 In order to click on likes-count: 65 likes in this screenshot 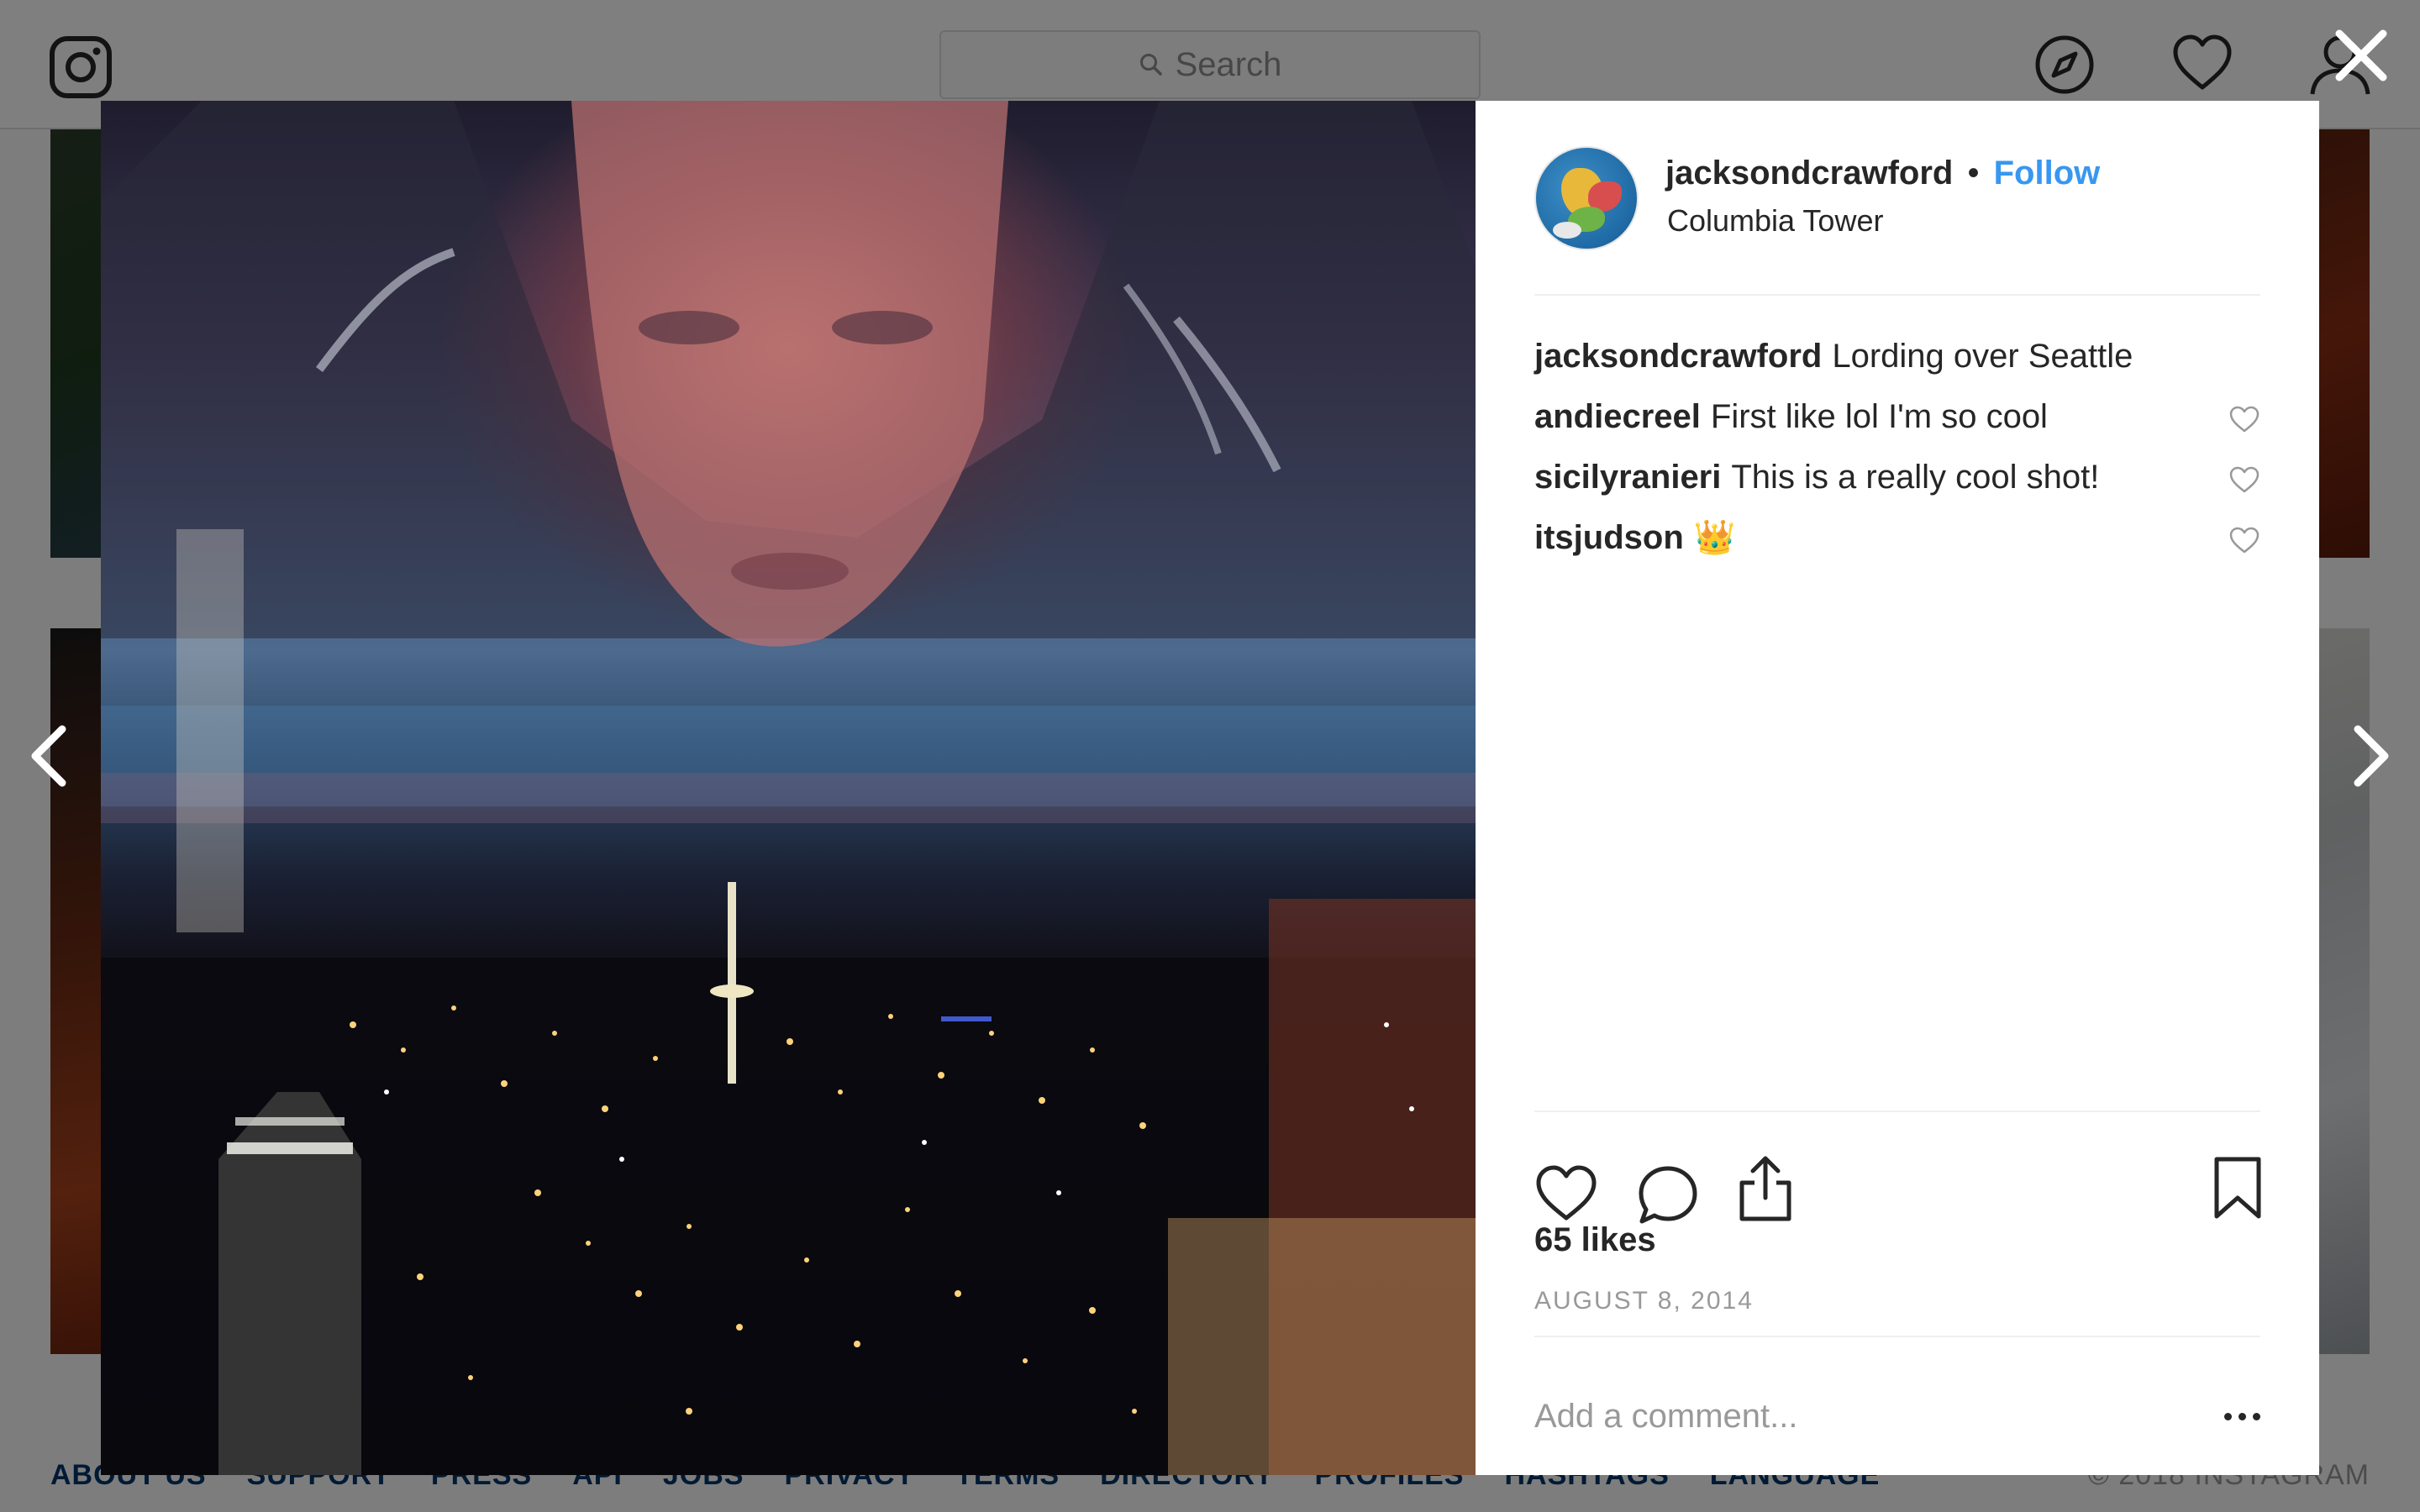, I will do `click(1595, 1240)`.